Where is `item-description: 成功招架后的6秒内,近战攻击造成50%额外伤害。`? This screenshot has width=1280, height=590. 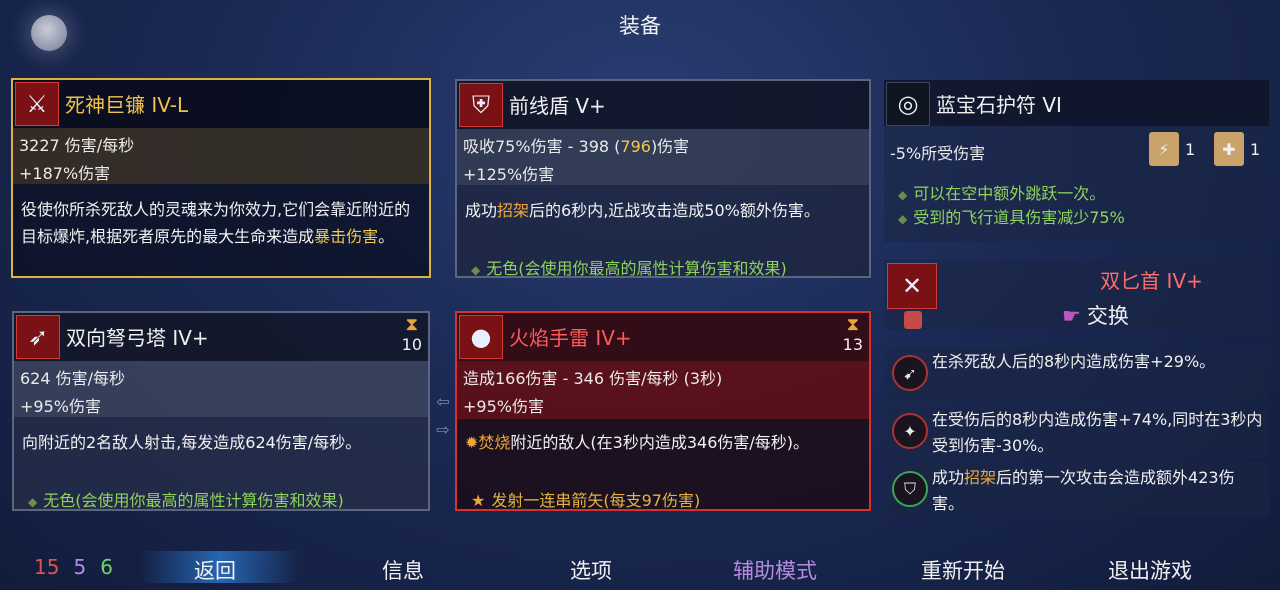 item-description: 成功招架后的6秒内,近战攻击造成50%额外伤害。 is located at coordinates (642, 210).